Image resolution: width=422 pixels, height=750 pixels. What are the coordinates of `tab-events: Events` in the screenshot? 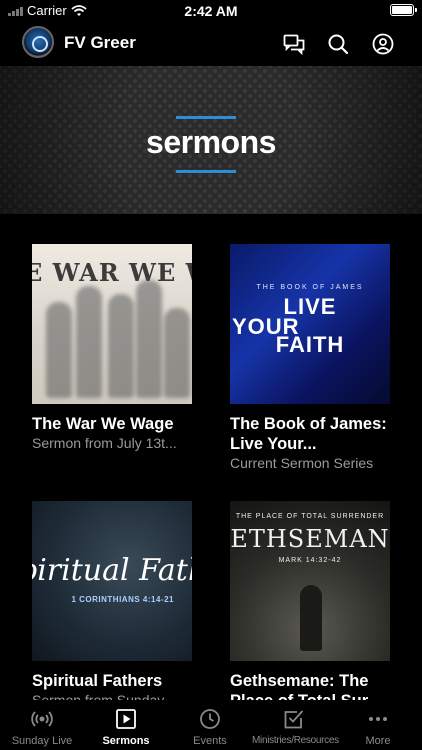 It's located at (210, 725).